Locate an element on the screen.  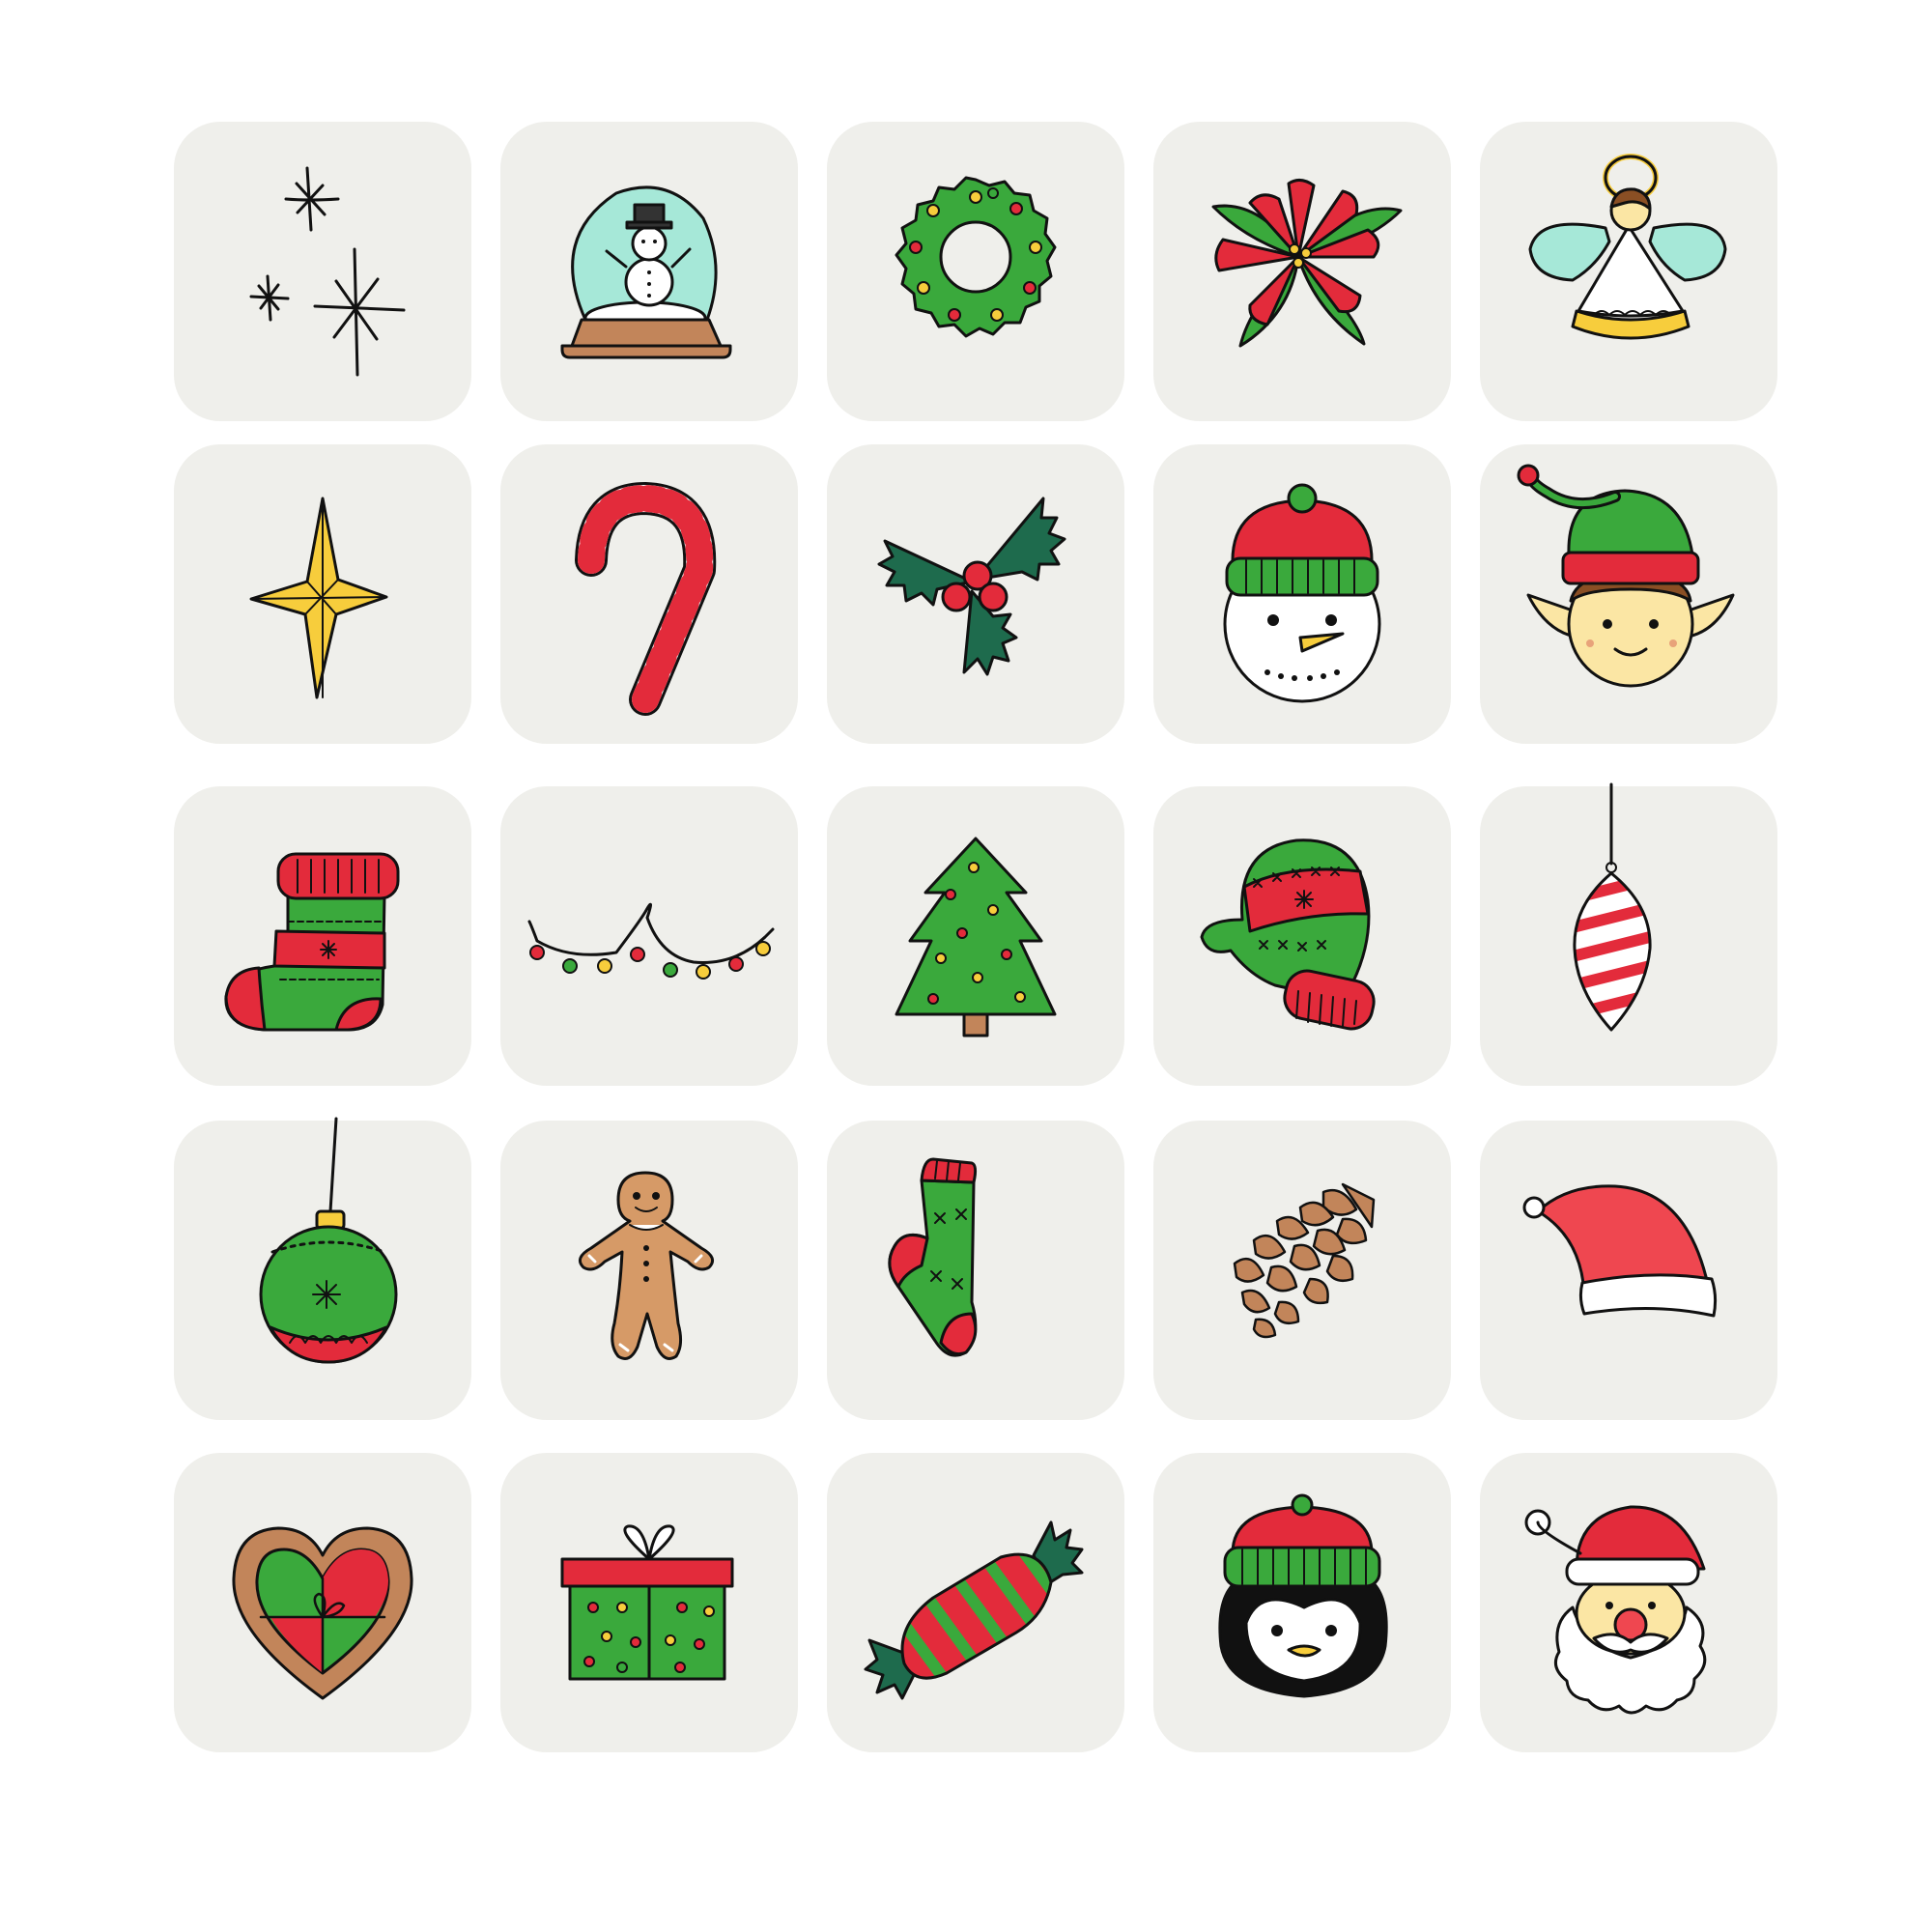
tile-snow-globe is located at coordinates (649, 271).